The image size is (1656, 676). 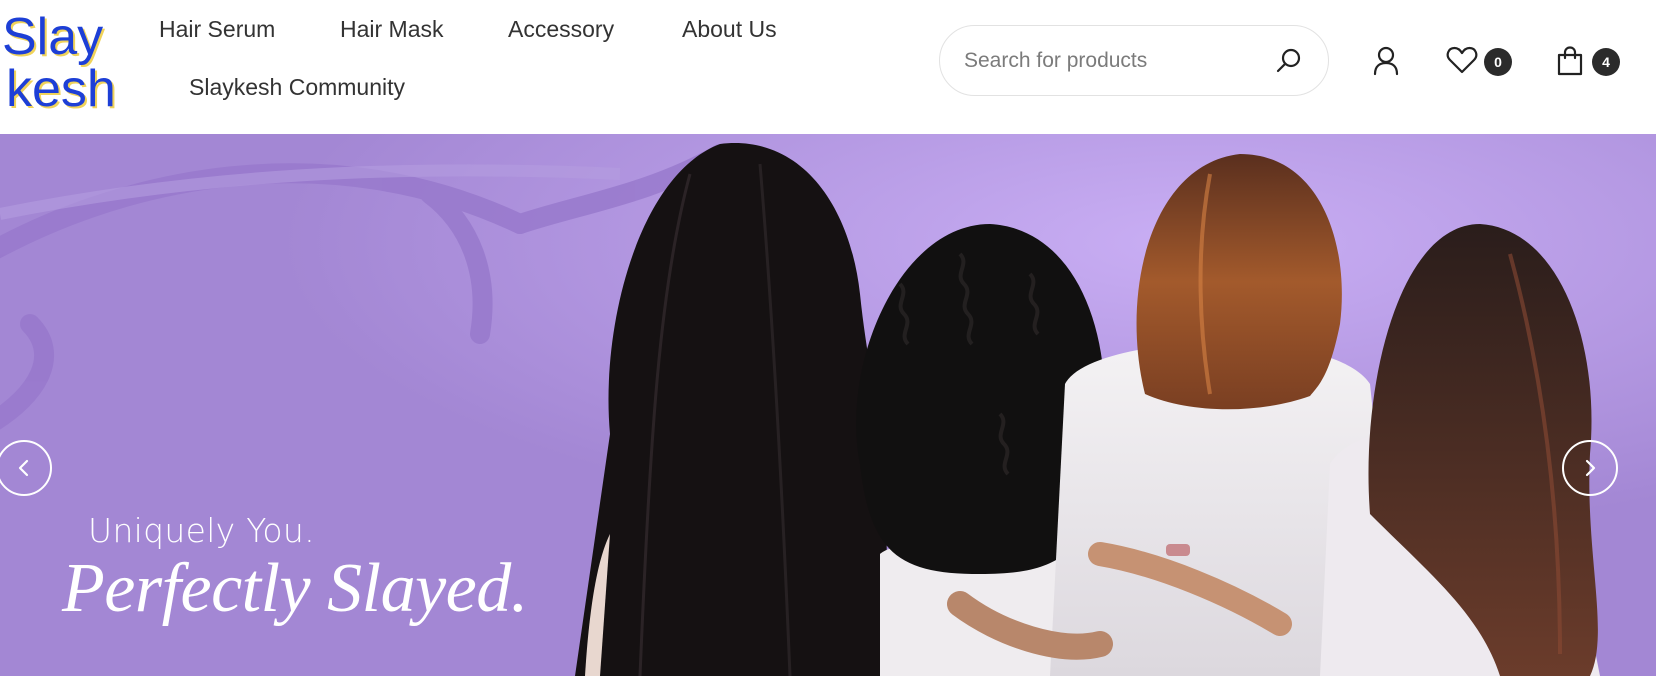 I want to click on heart-icon, so click(x=1462, y=60).